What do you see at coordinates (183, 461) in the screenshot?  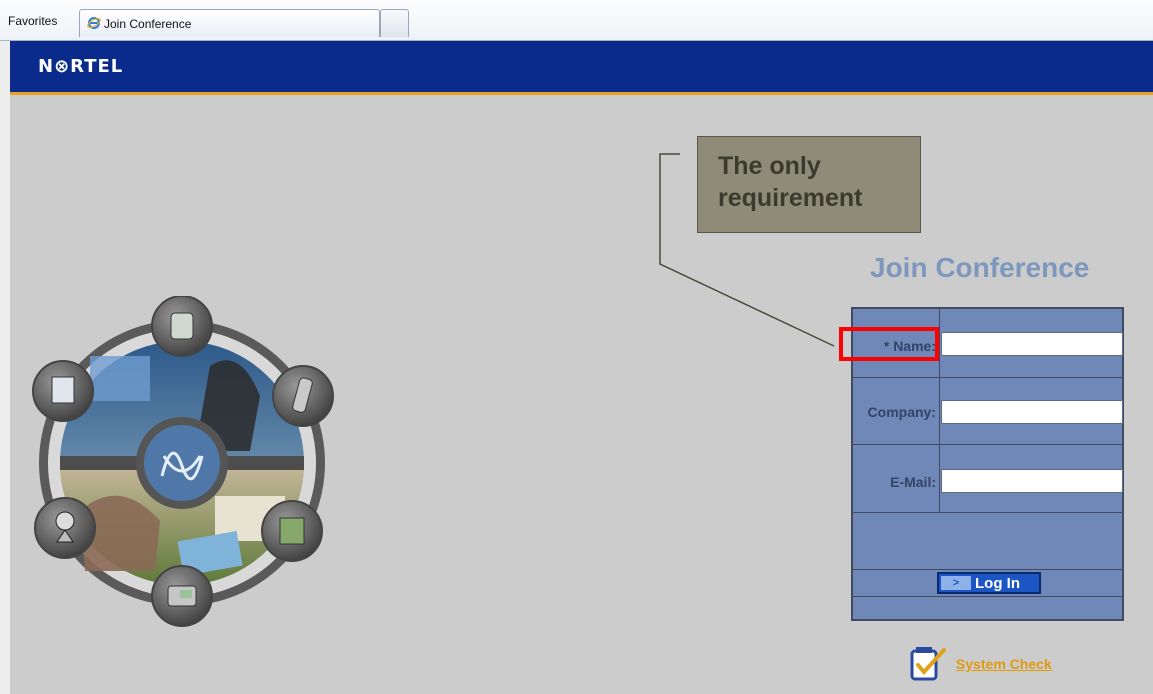 I see `communications-hub-image` at bounding box center [183, 461].